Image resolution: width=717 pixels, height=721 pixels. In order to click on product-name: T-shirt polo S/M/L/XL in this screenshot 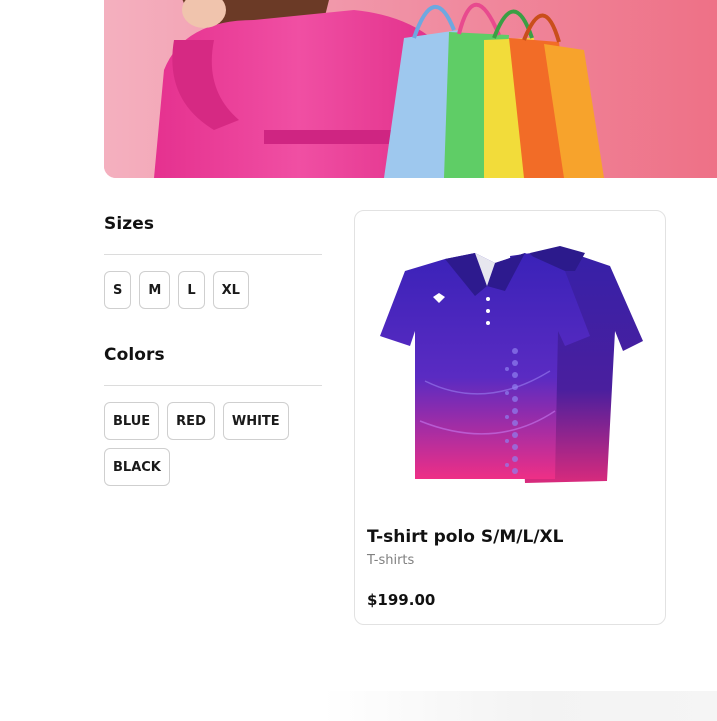, I will do `click(465, 537)`.